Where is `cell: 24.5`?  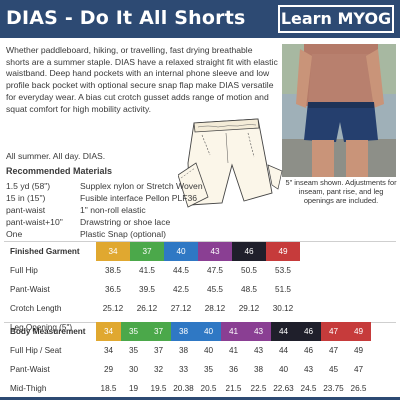
cell: 24.5 is located at coordinates (308, 388).